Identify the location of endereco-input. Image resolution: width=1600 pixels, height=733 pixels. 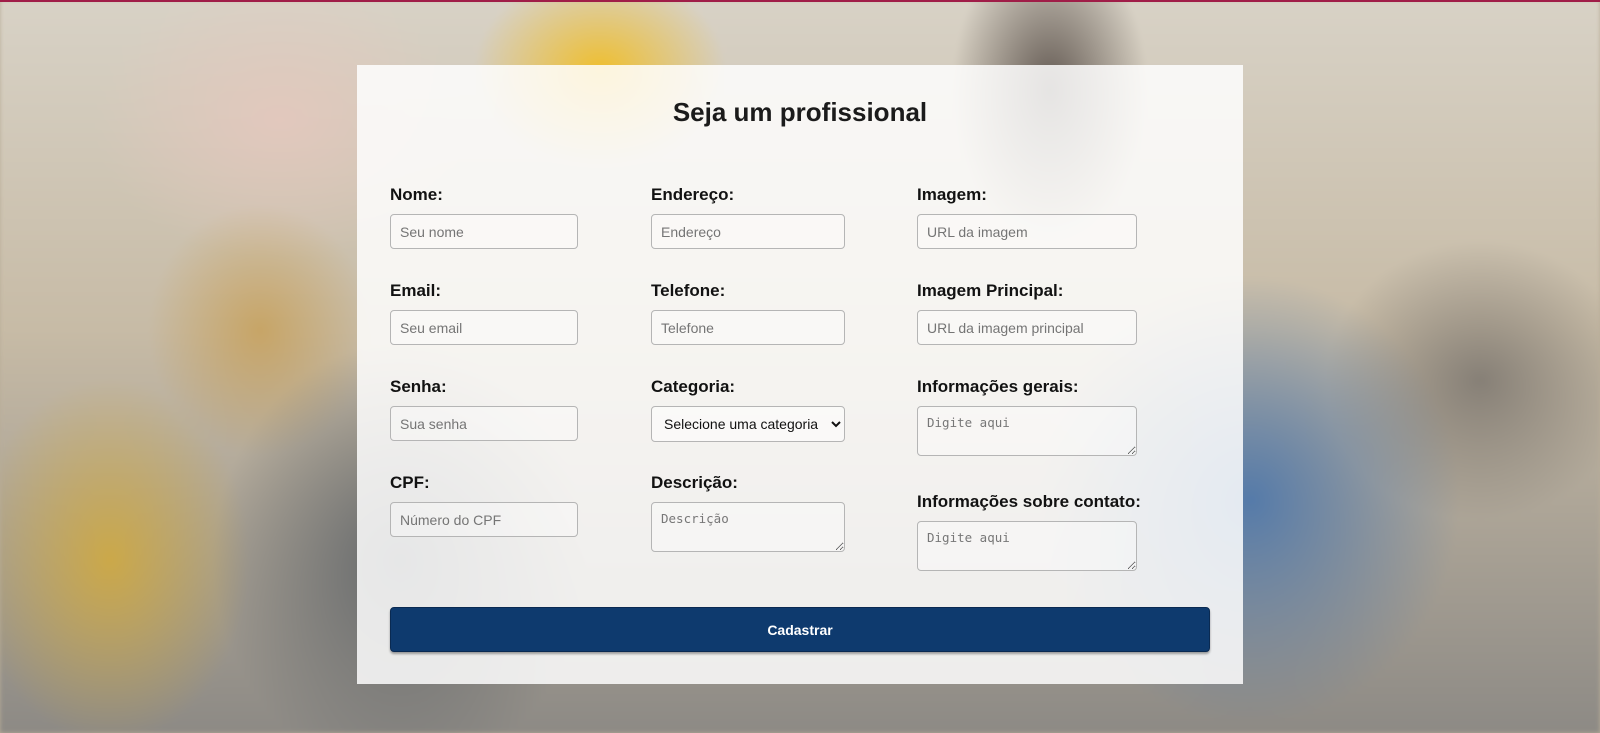
(748, 231).